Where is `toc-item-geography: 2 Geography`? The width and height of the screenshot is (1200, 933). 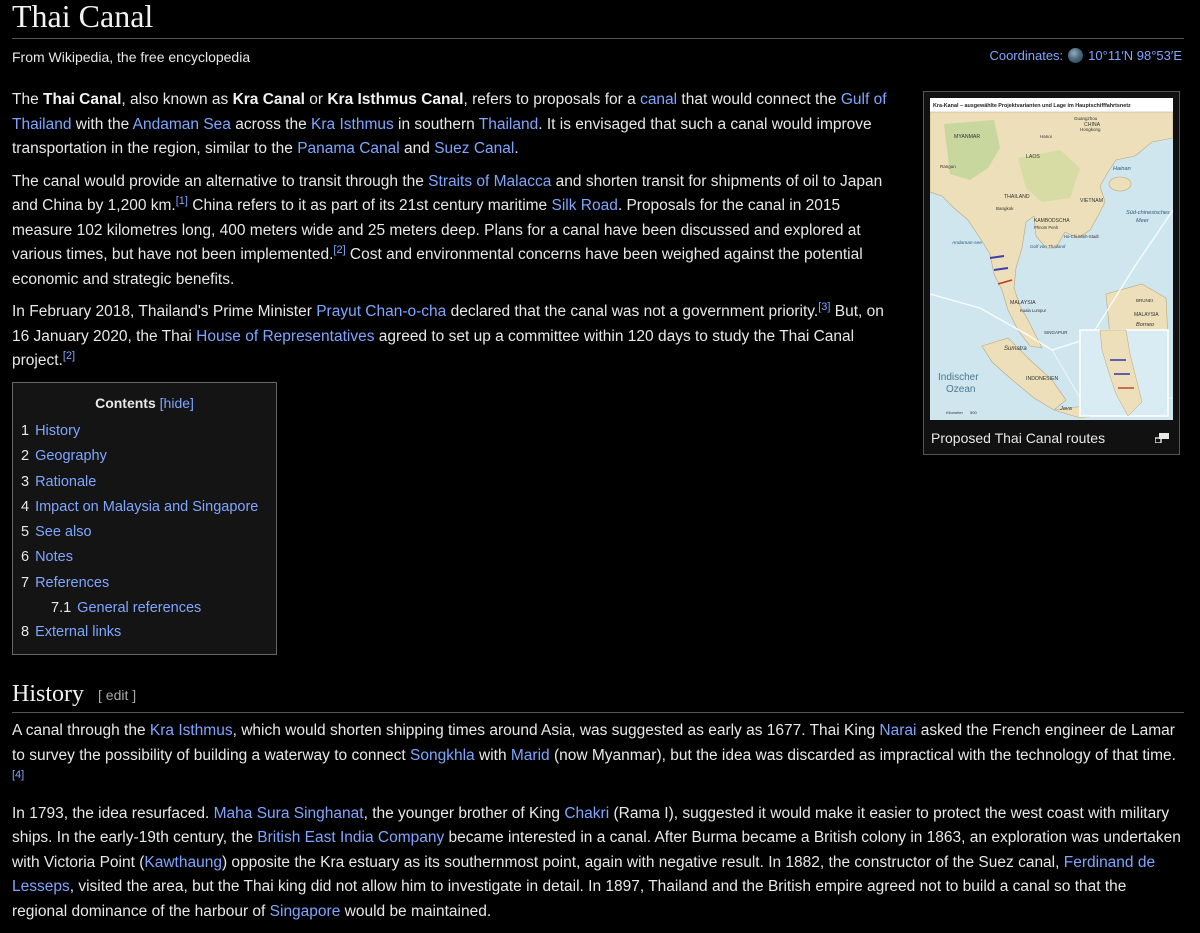
toc-item-geography: 2 Geography is located at coordinates (139, 456).